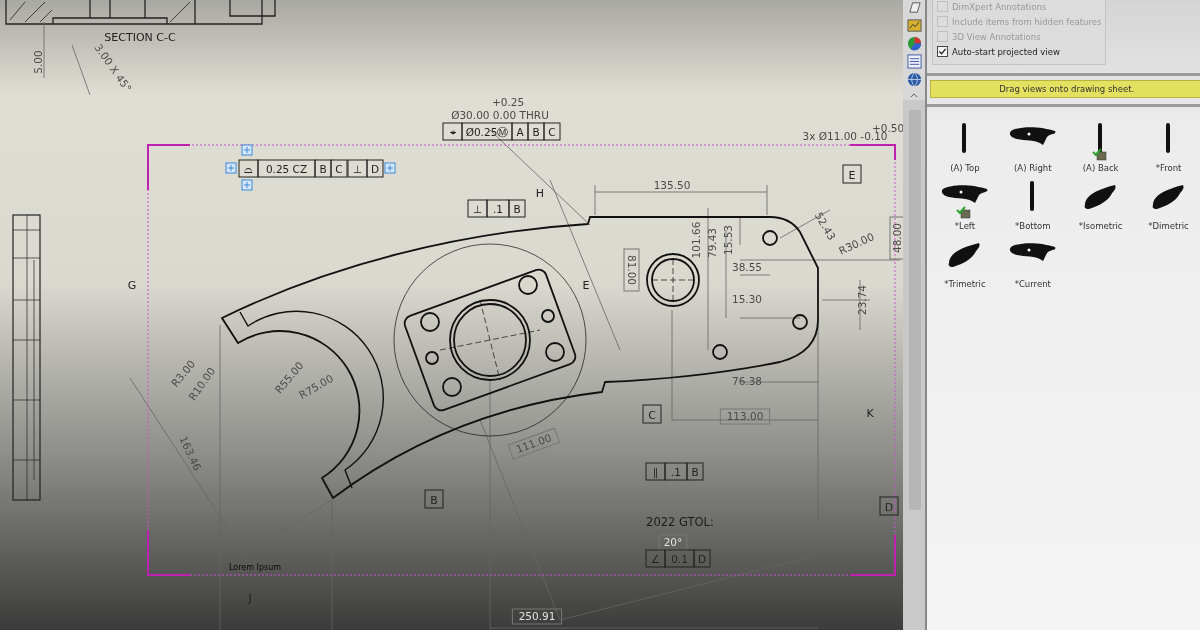  Describe the element at coordinates (673, 542) in the screenshot. I see `dimension-text: 20°` at that location.